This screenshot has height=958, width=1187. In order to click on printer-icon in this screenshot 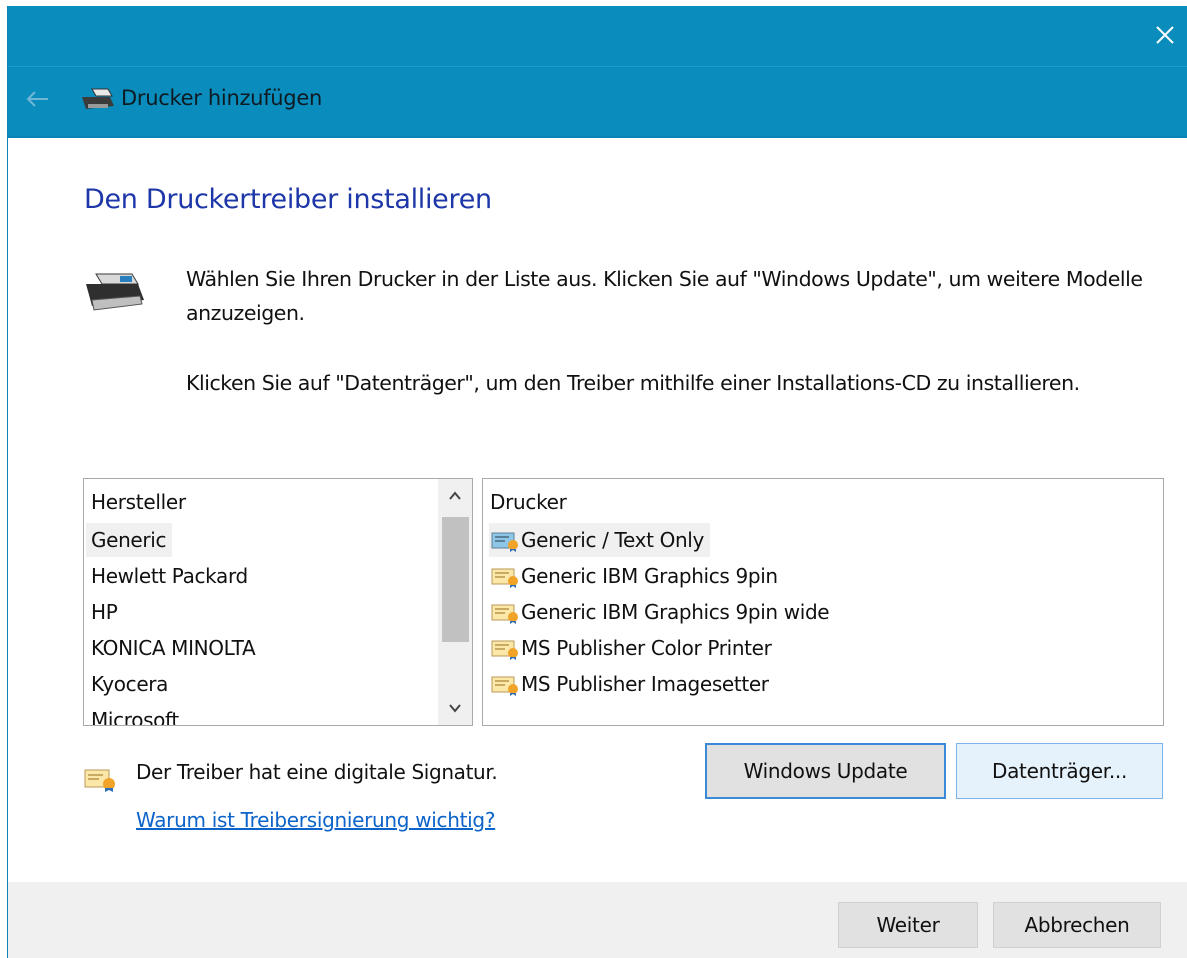, I will do `click(98, 98)`.